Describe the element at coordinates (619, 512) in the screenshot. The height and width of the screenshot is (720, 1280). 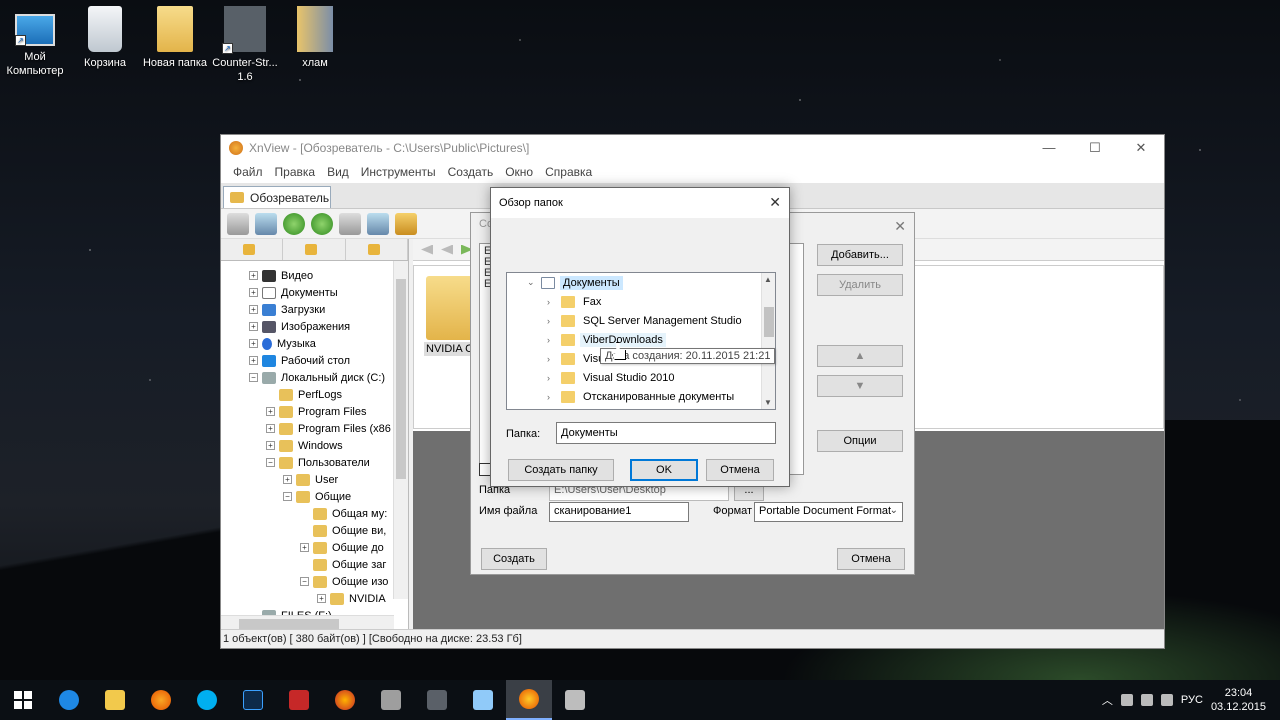
I see `filename-field: сканирование1` at that location.